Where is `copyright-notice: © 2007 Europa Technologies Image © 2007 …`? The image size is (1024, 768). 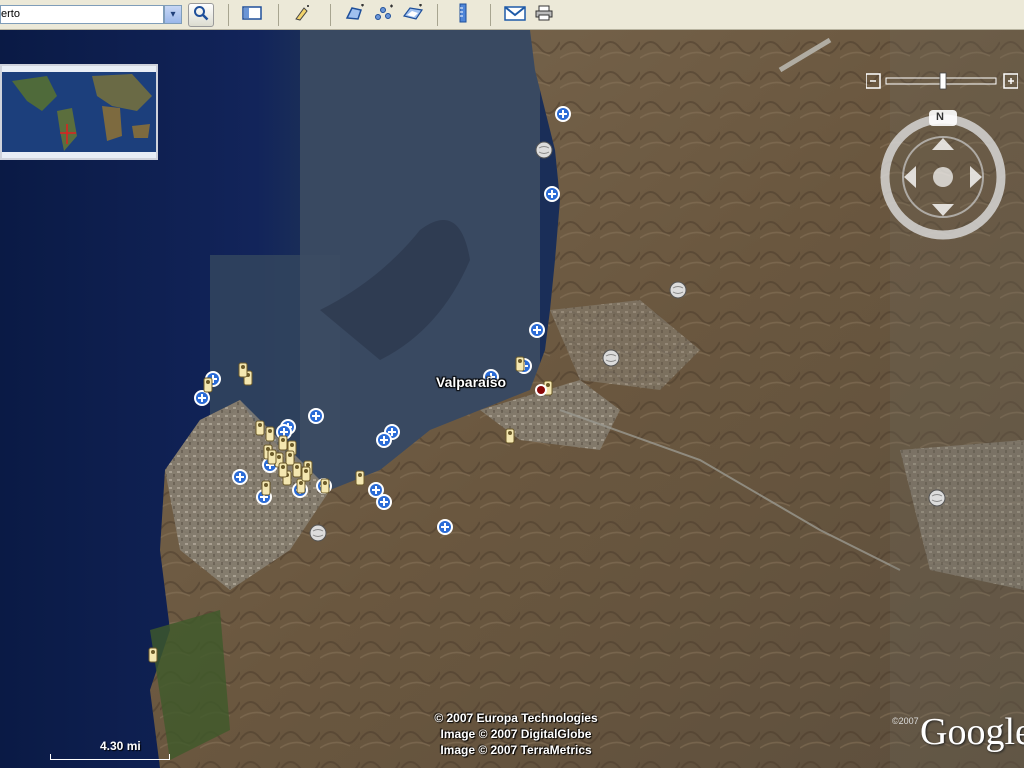 copyright-notice: © 2007 Europa Technologies Image © 2007 … is located at coordinates (516, 734).